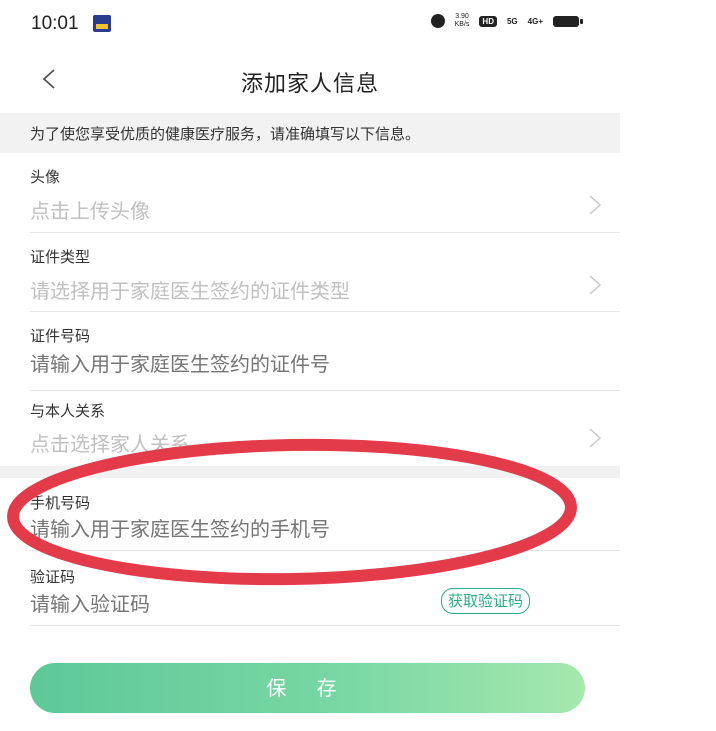 The width and height of the screenshot is (716, 731). Describe the element at coordinates (60, 257) in the screenshot. I see `id-type-label: 证件类型` at that location.